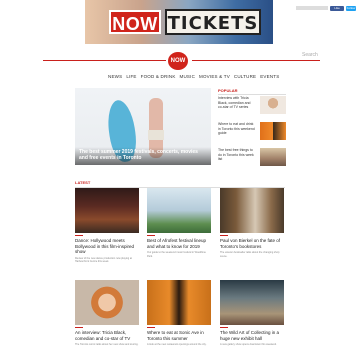 The height and width of the screenshot is (360, 360). What do you see at coordinates (213, 22) in the screenshot?
I see `banner-tickets-text: TICKETS` at bounding box center [213, 22].